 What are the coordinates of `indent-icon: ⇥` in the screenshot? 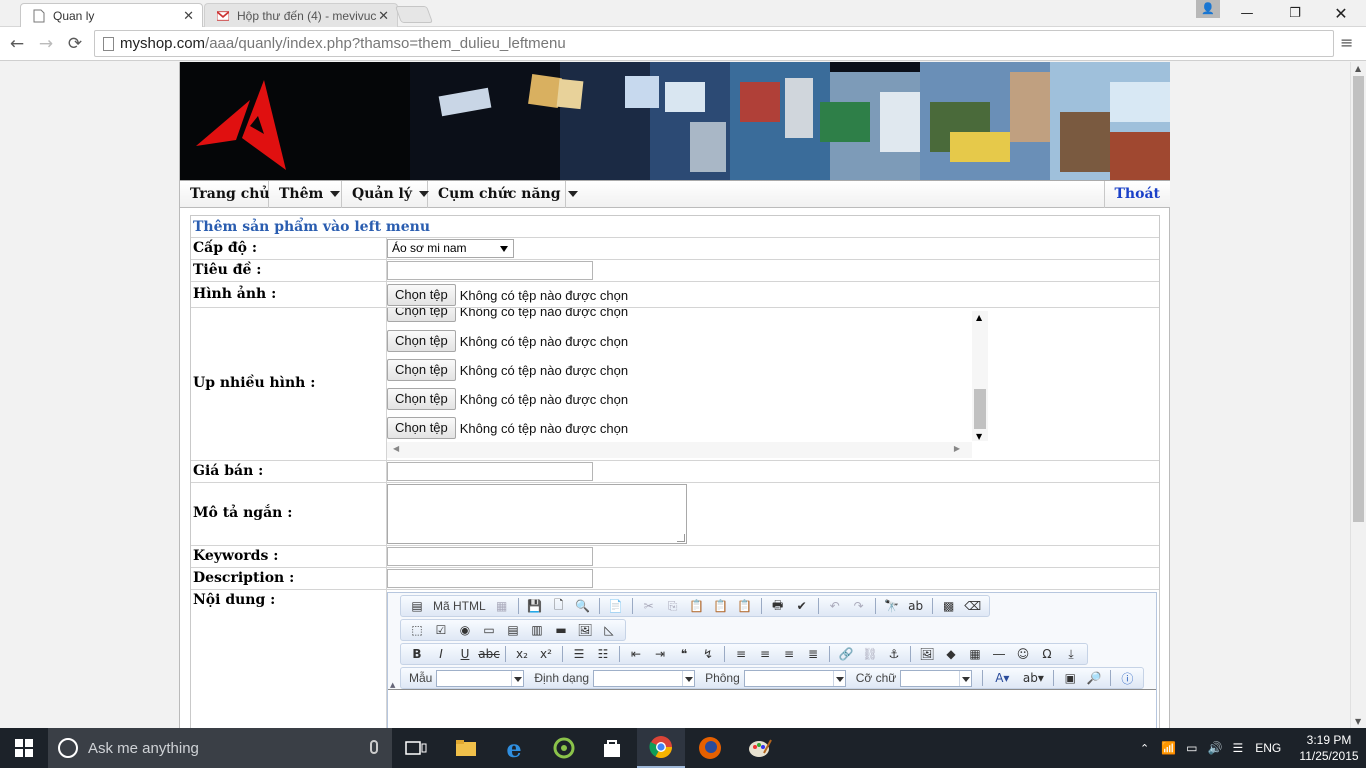 It's located at (660, 654).